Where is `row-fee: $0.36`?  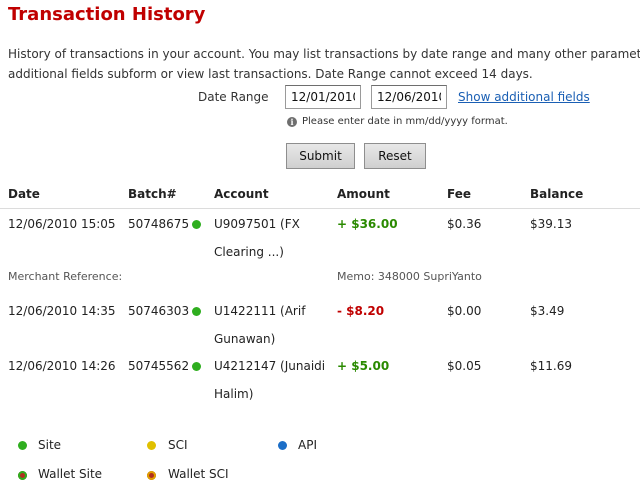 row-fee: $0.36 is located at coordinates (464, 224).